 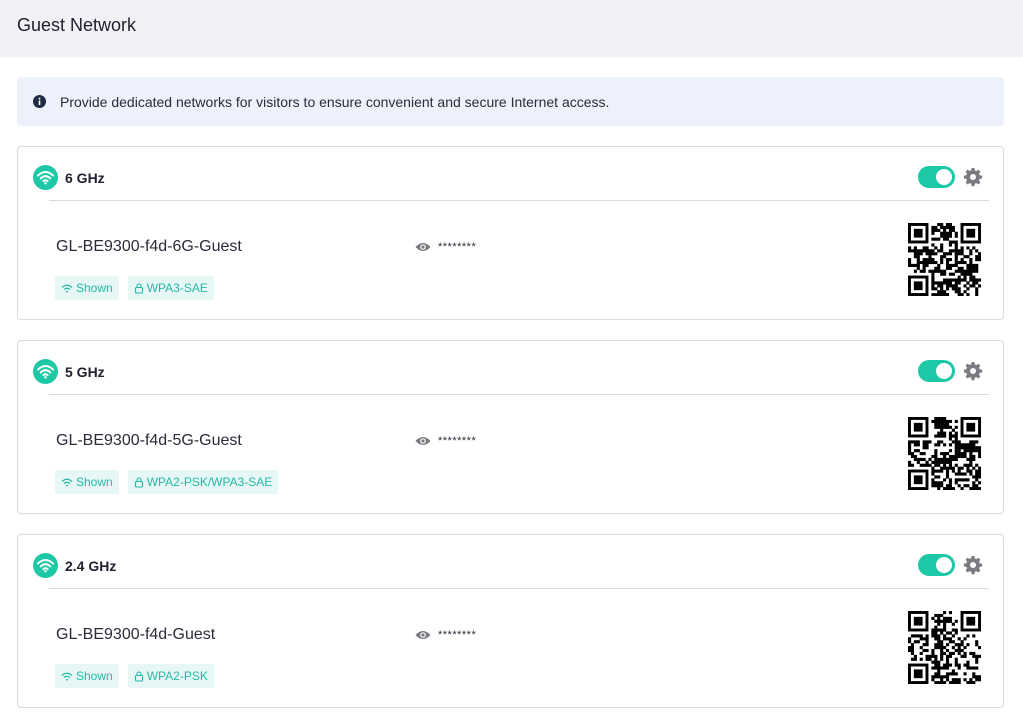 What do you see at coordinates (136, 634) in the screenshot?
I see `ssid-label: GL-BE9300-f4d-Guest` at bounding box center [136, 634].